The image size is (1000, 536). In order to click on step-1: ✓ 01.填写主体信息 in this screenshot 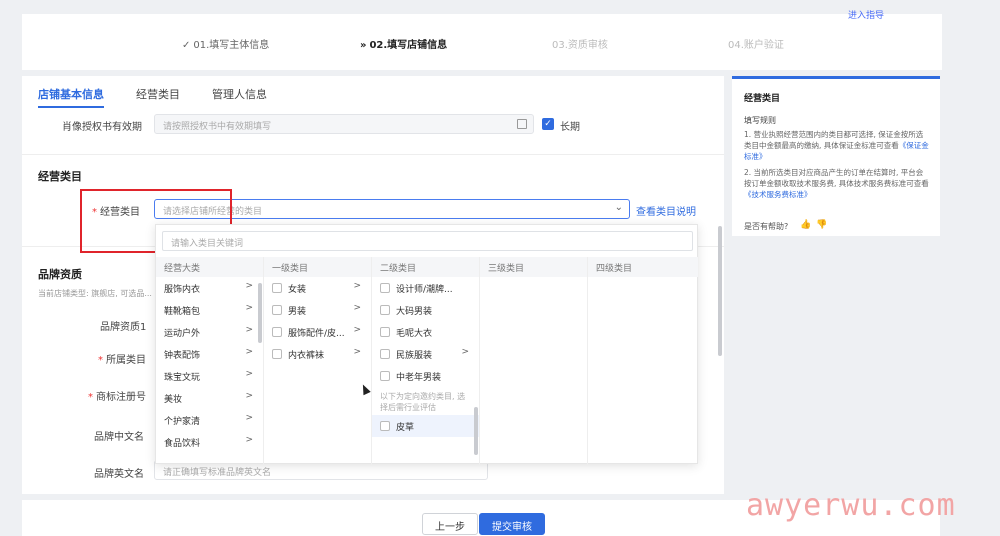, I will do `click(226, 45)`.